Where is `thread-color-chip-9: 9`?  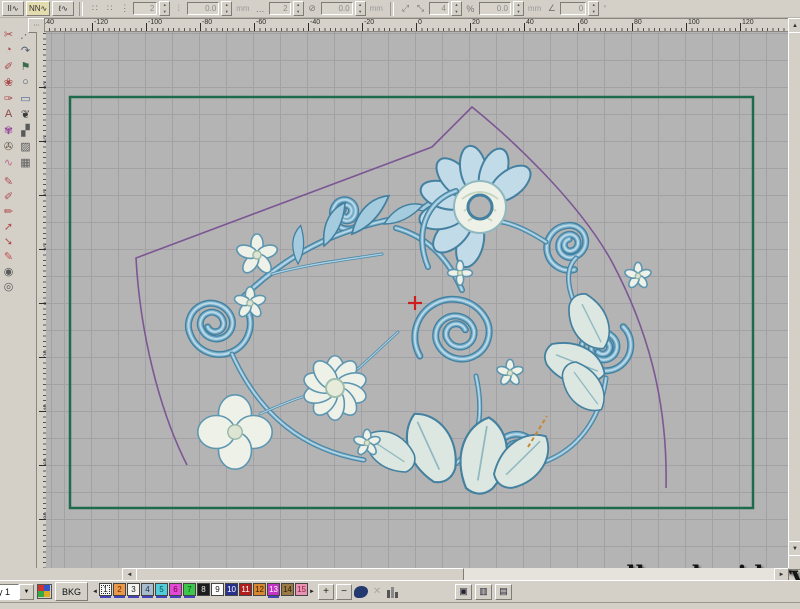
thread-color-chip-9: 9 is located at coordinates (218, 589).